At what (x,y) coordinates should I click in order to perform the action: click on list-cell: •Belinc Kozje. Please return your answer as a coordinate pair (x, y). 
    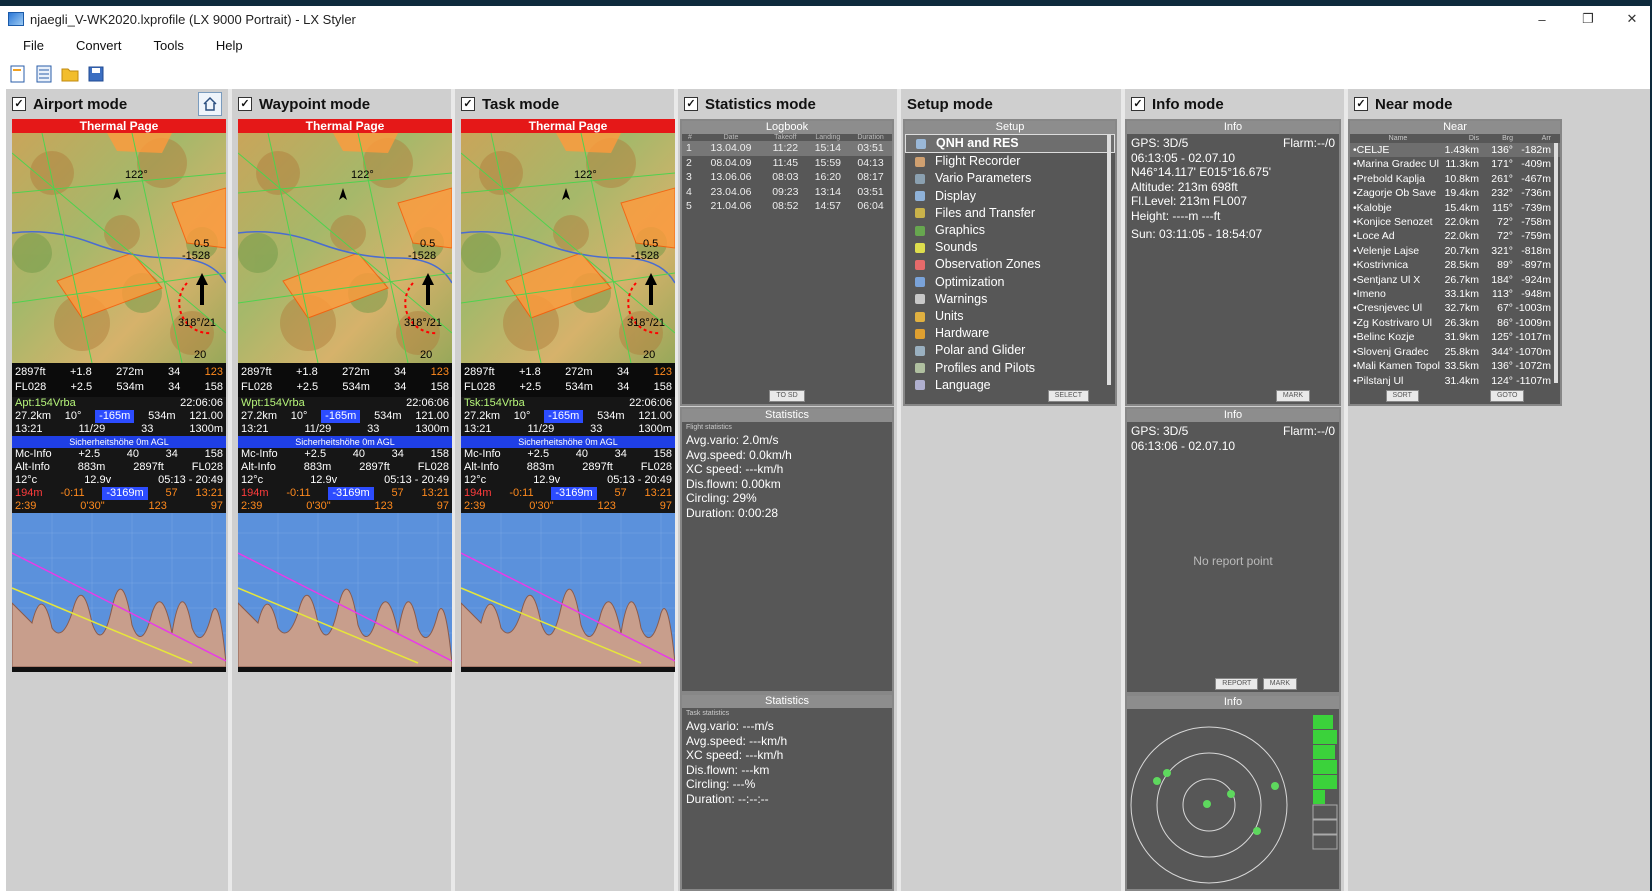
    Looking at the image, I should click on (1384, 337).